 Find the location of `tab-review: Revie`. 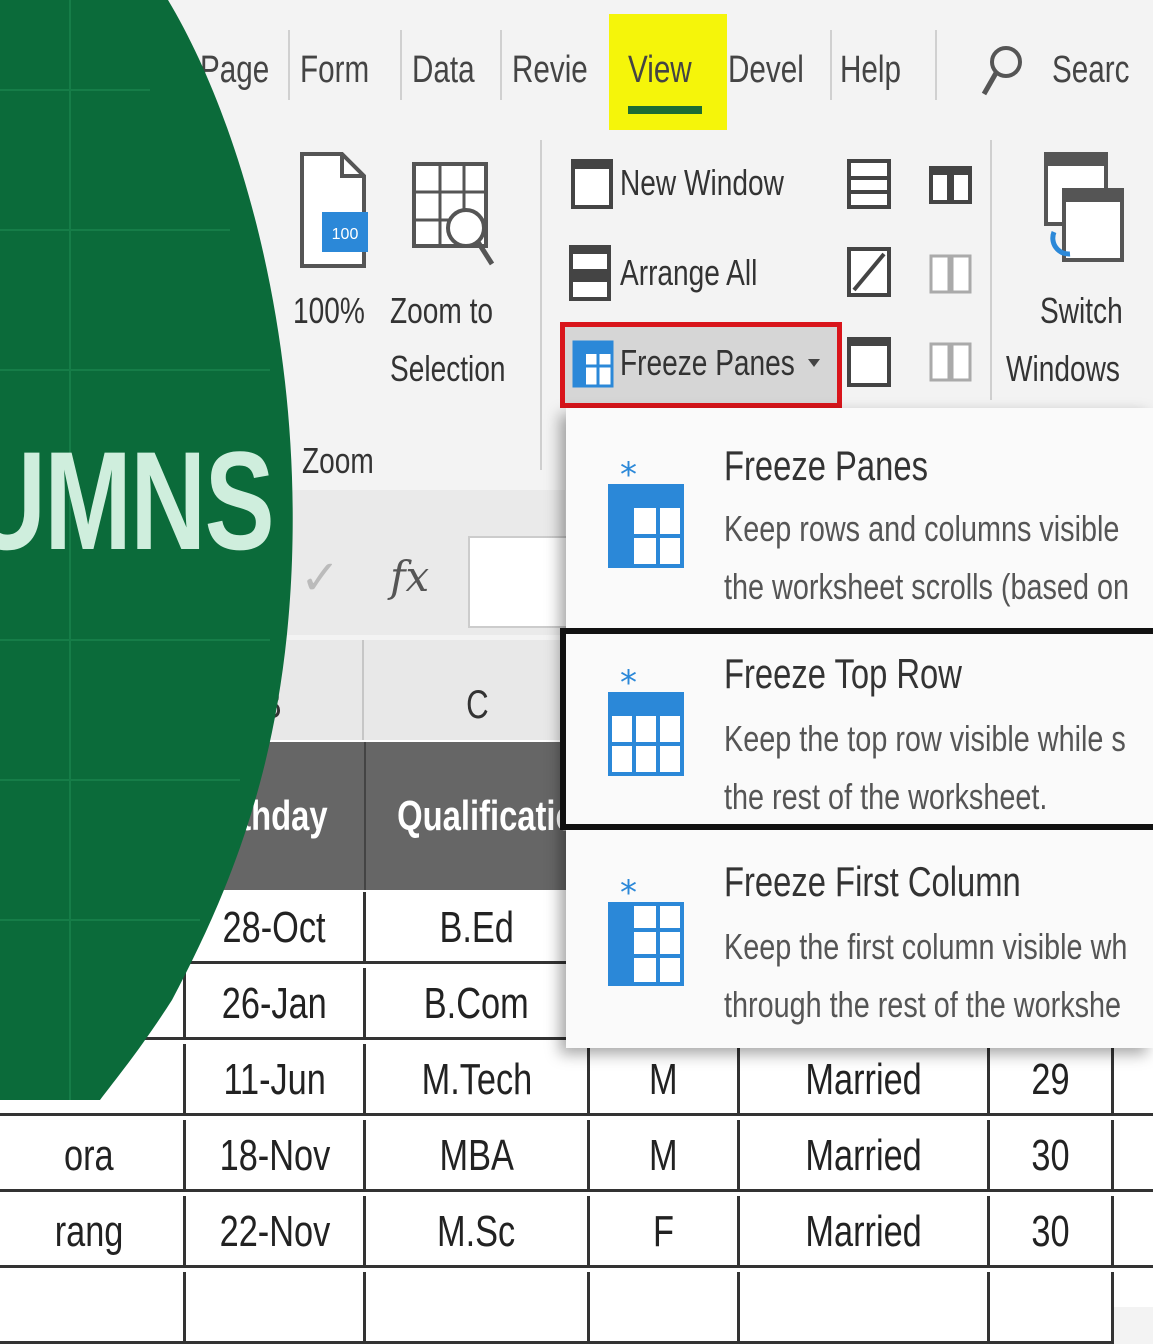

tab-review: Revie is located at coordinates (550, 70).